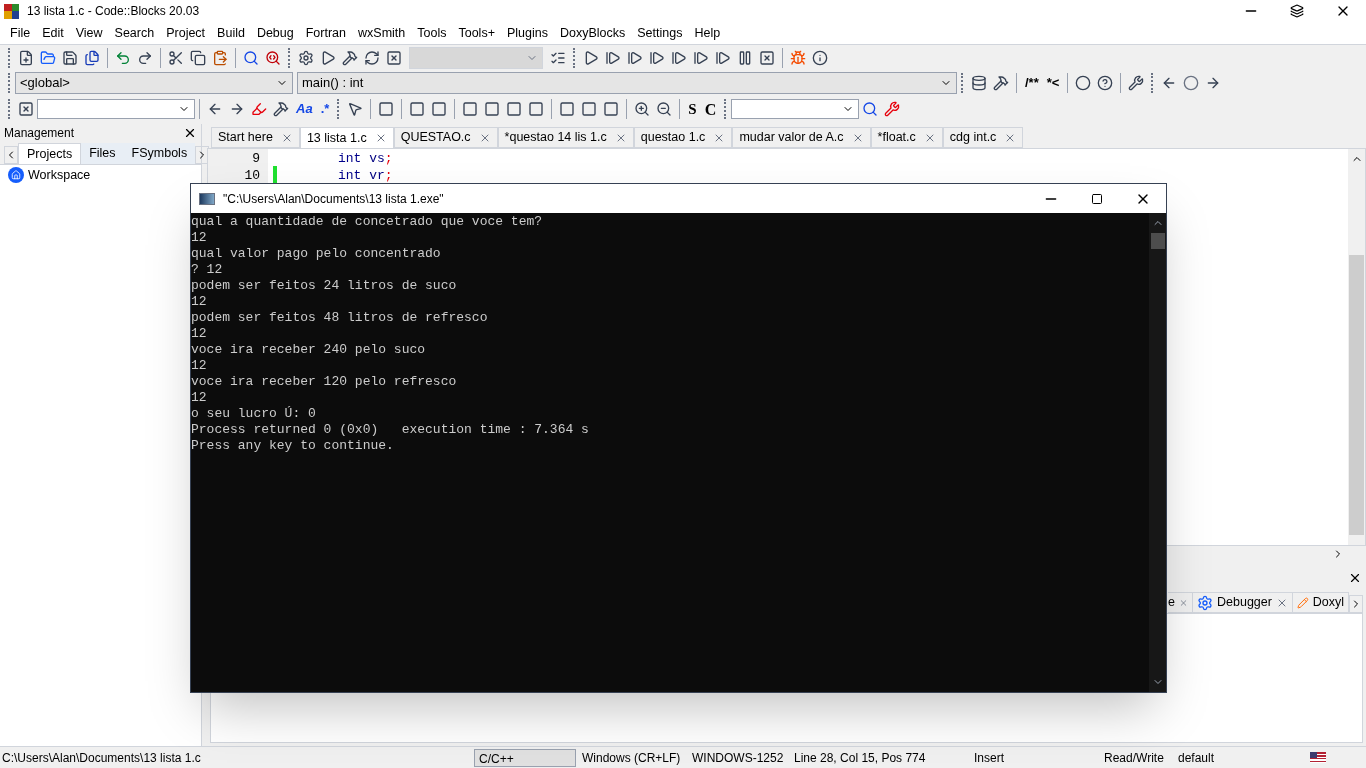  Describe the element at coordinates (1243, 602) in the screenshot. I see `log-tab: Debugger` at that location.